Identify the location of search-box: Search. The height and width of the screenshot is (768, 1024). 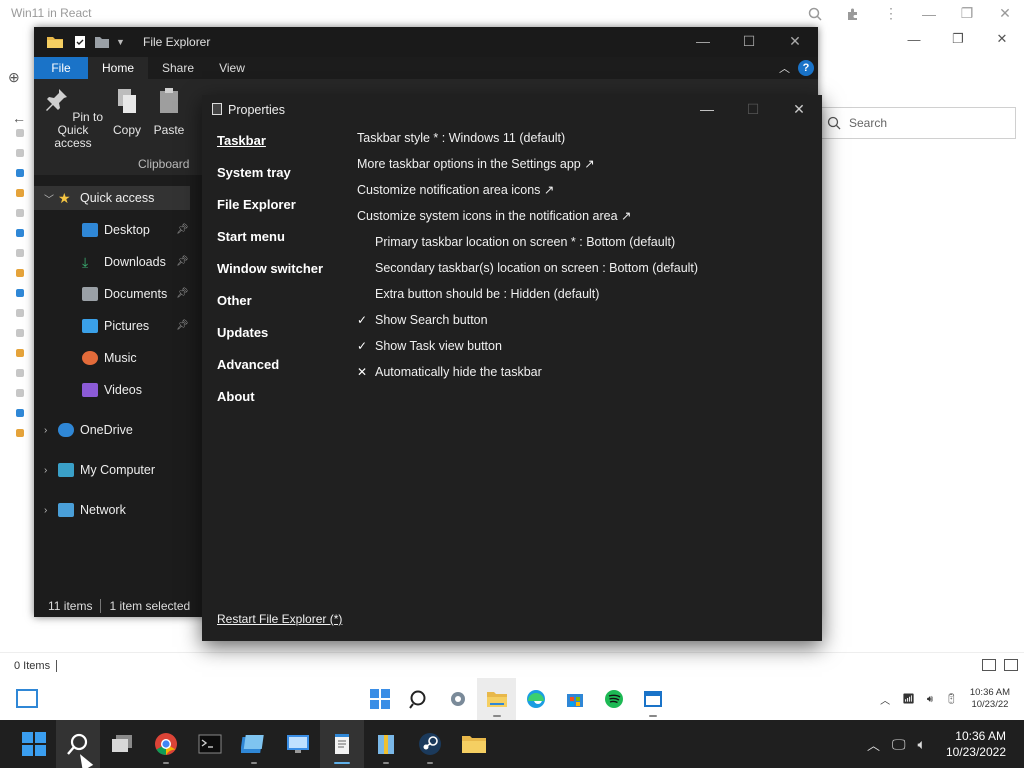
(918, 123).